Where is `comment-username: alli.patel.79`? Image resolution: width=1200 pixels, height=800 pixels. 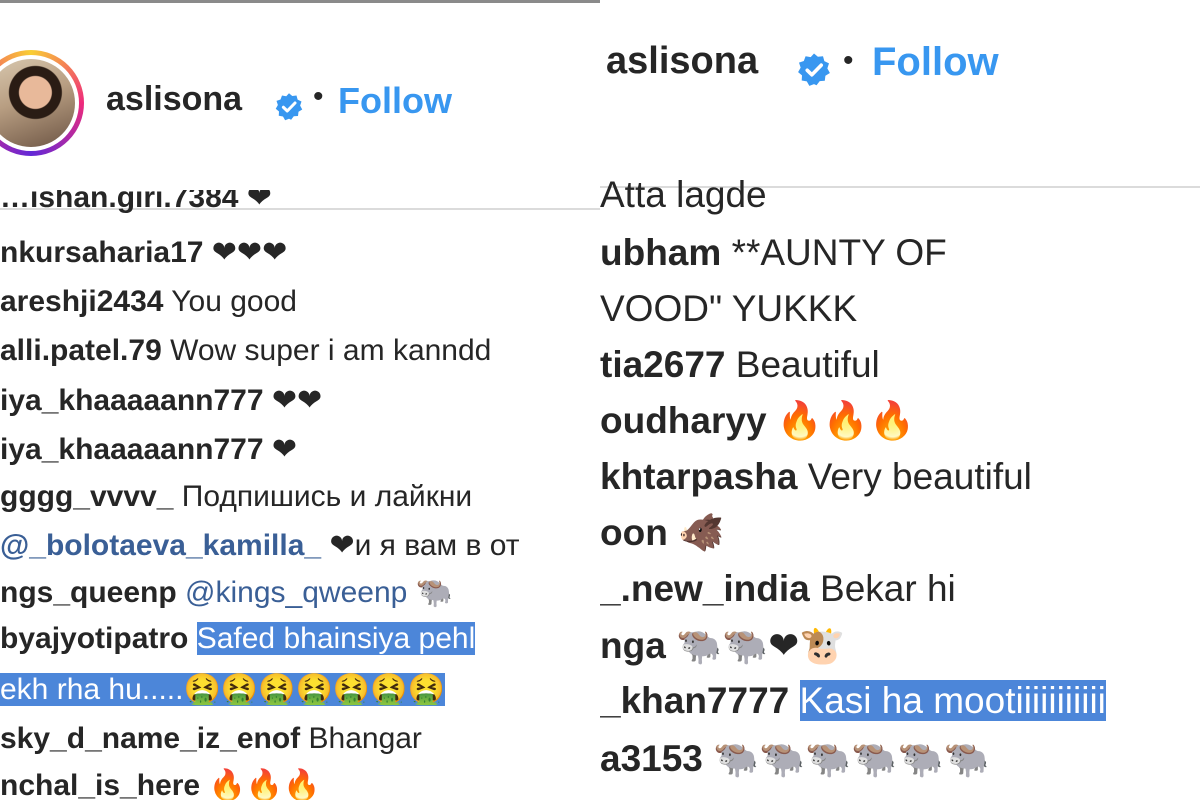
comment-username: alli.patel.79 is located at coordinates (81, 350).